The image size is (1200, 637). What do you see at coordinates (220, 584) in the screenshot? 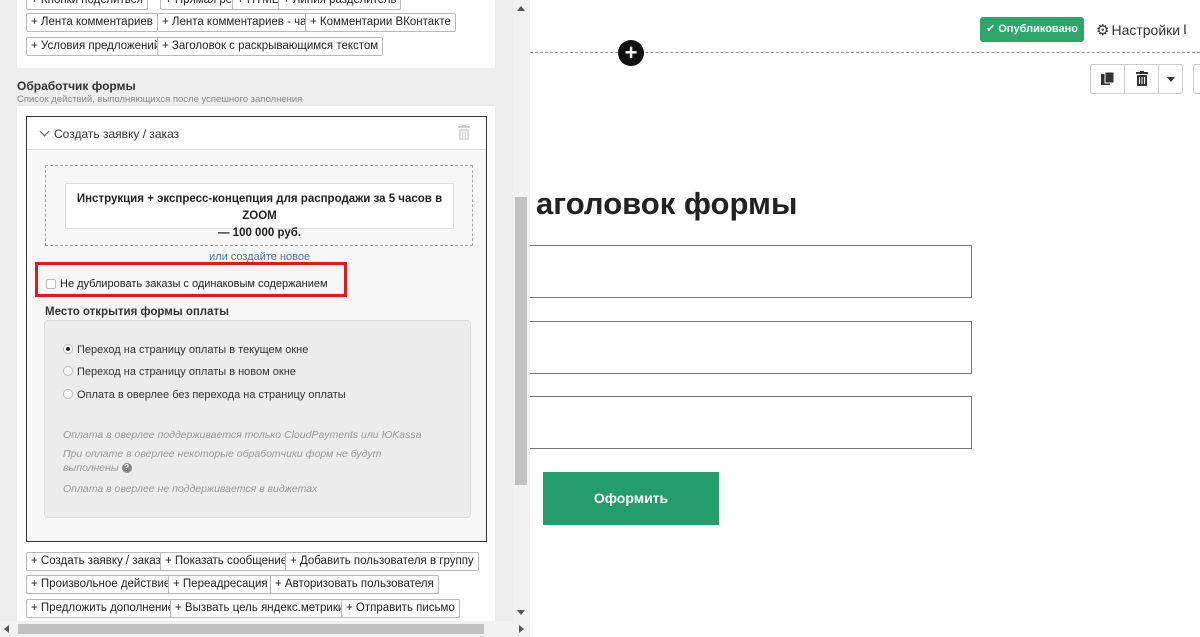
I see `chip-redirect: + Переадресация` at bounding box center [220, 584].